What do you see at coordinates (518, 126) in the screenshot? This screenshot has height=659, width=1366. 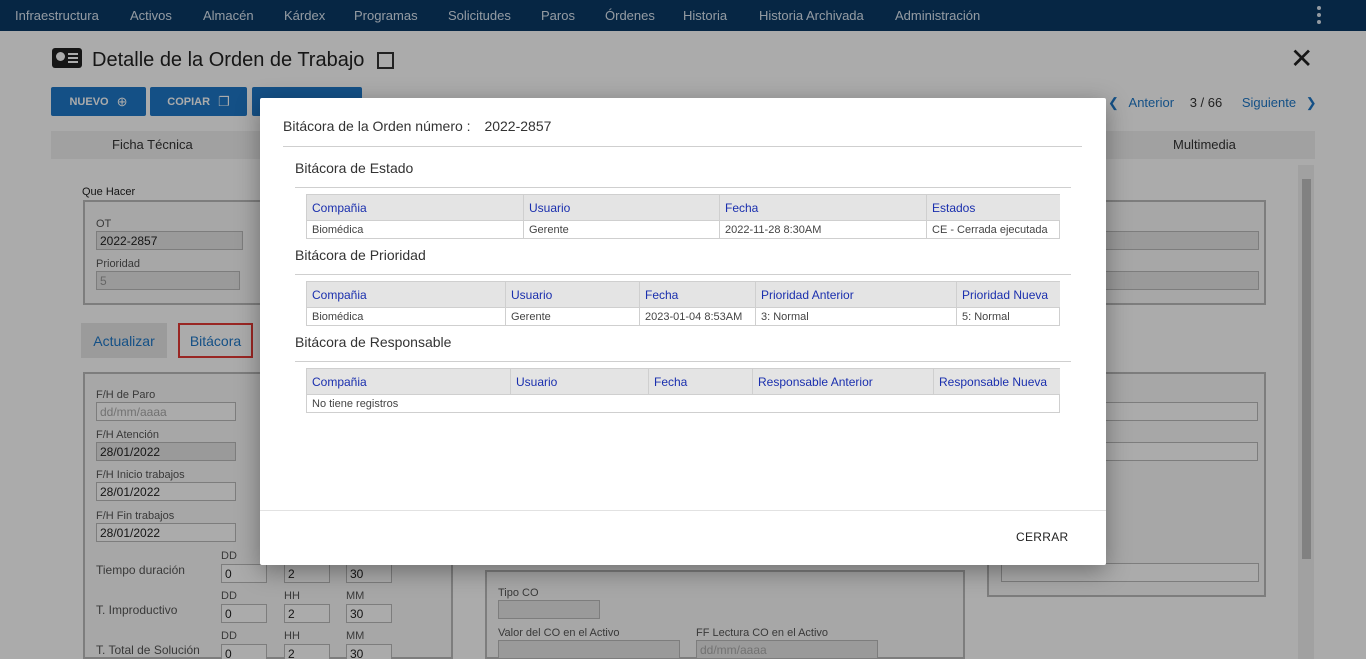 I see `order-number: 2022-2857` at bounding box center [518, 126].